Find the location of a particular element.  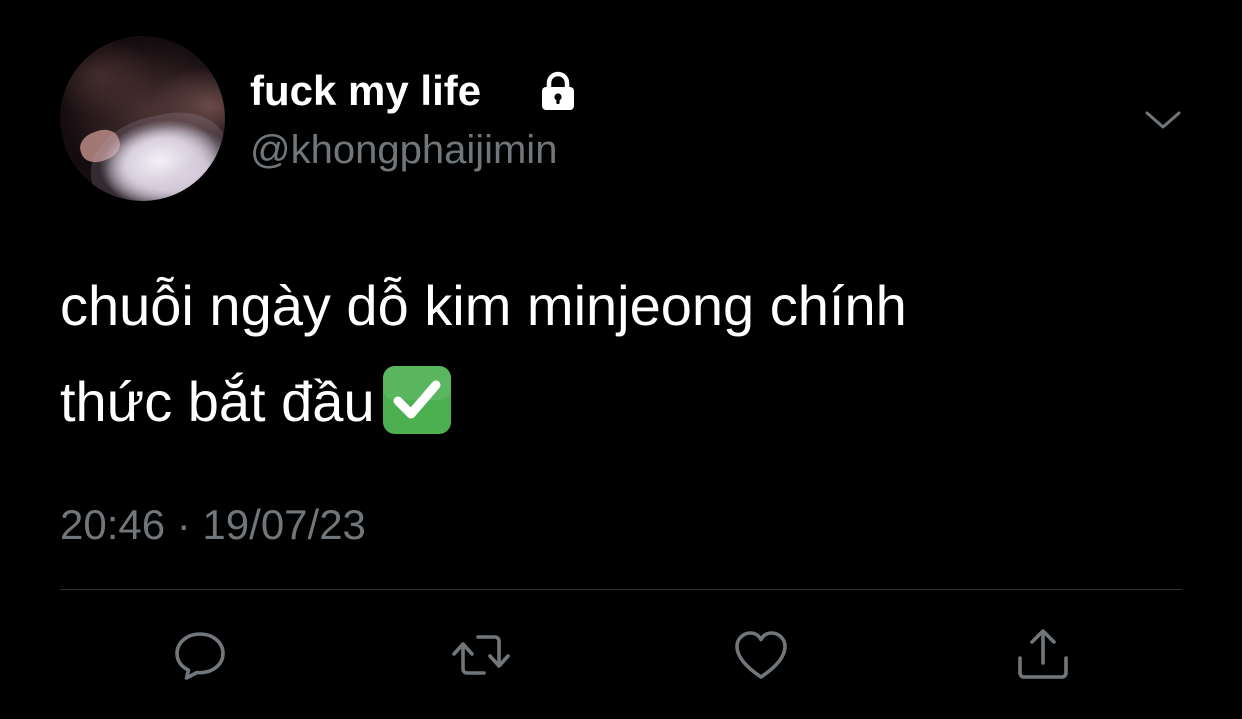

retweet-button is located at coordinates (481, 655).